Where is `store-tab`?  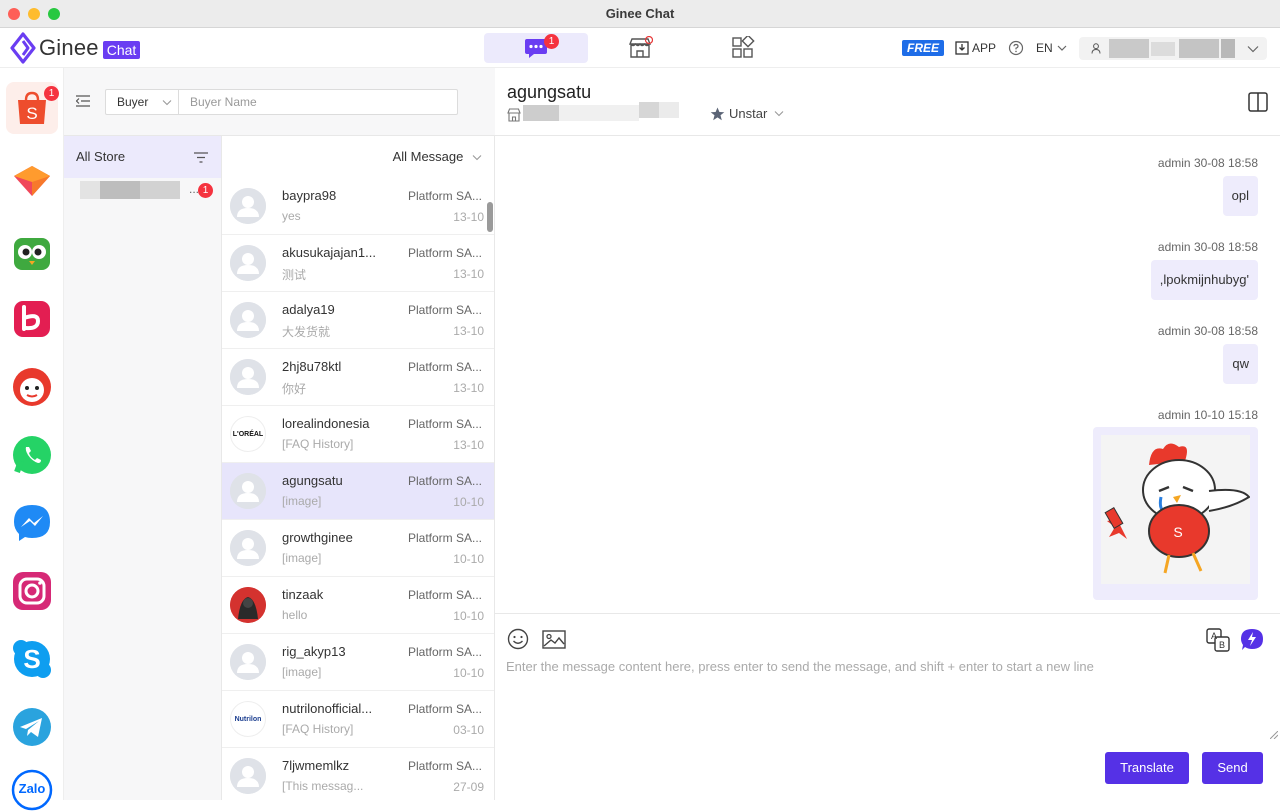 store-tab is located at coordinates (640, 48).